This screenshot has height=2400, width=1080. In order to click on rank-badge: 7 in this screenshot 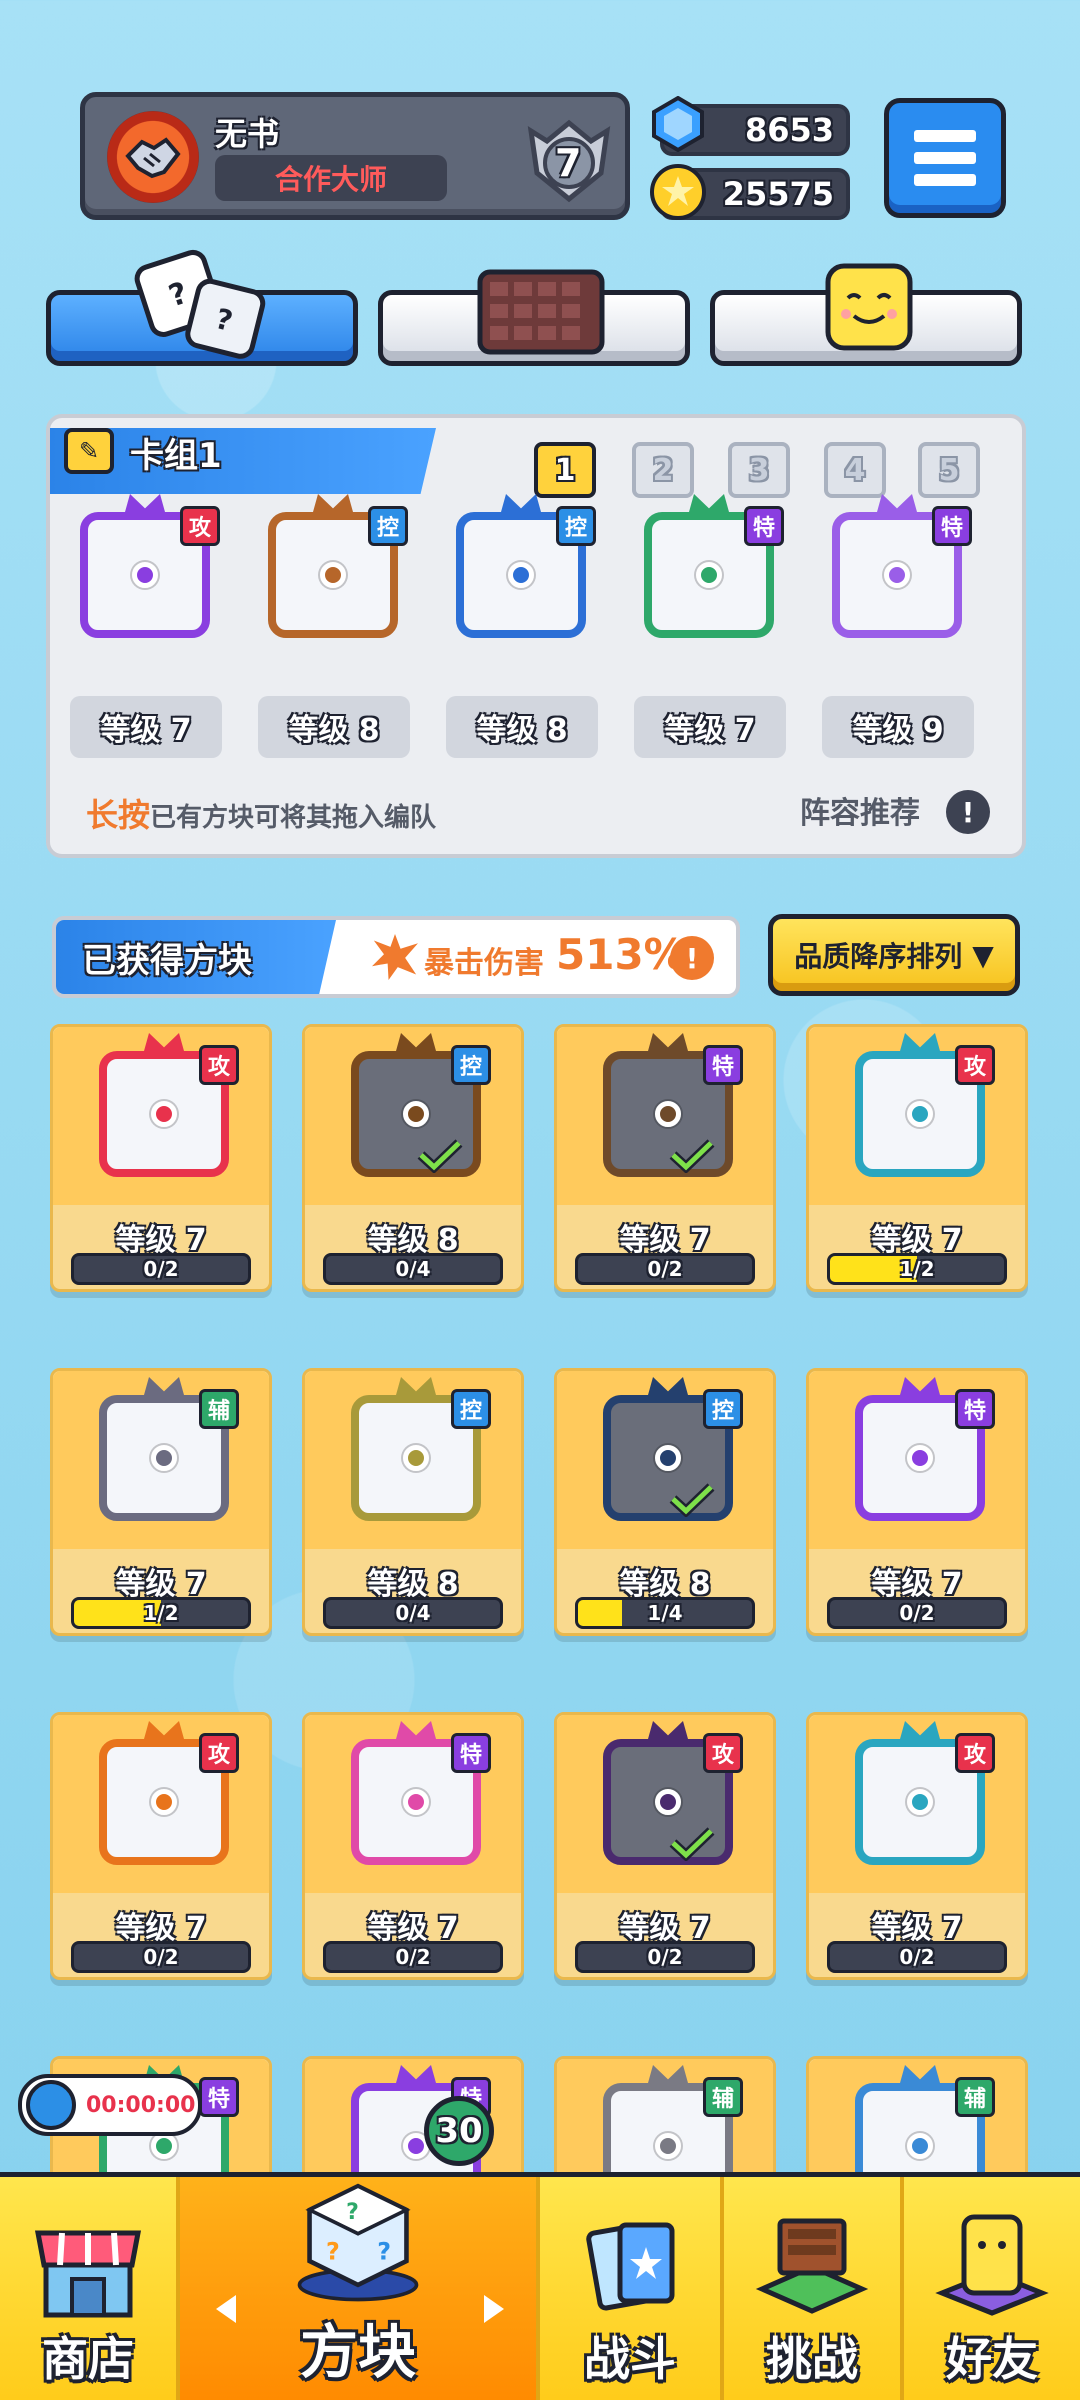, I will do `click(569, 159)`.